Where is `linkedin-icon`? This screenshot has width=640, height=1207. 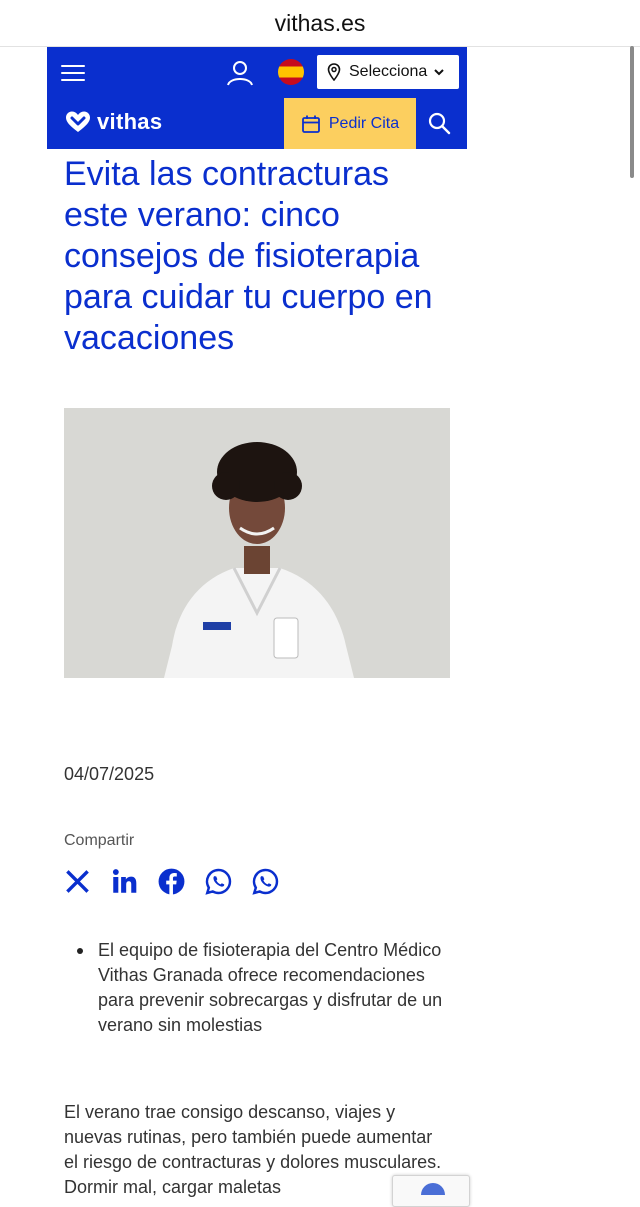
linkedin-icon is located at coordinates (124, 881).